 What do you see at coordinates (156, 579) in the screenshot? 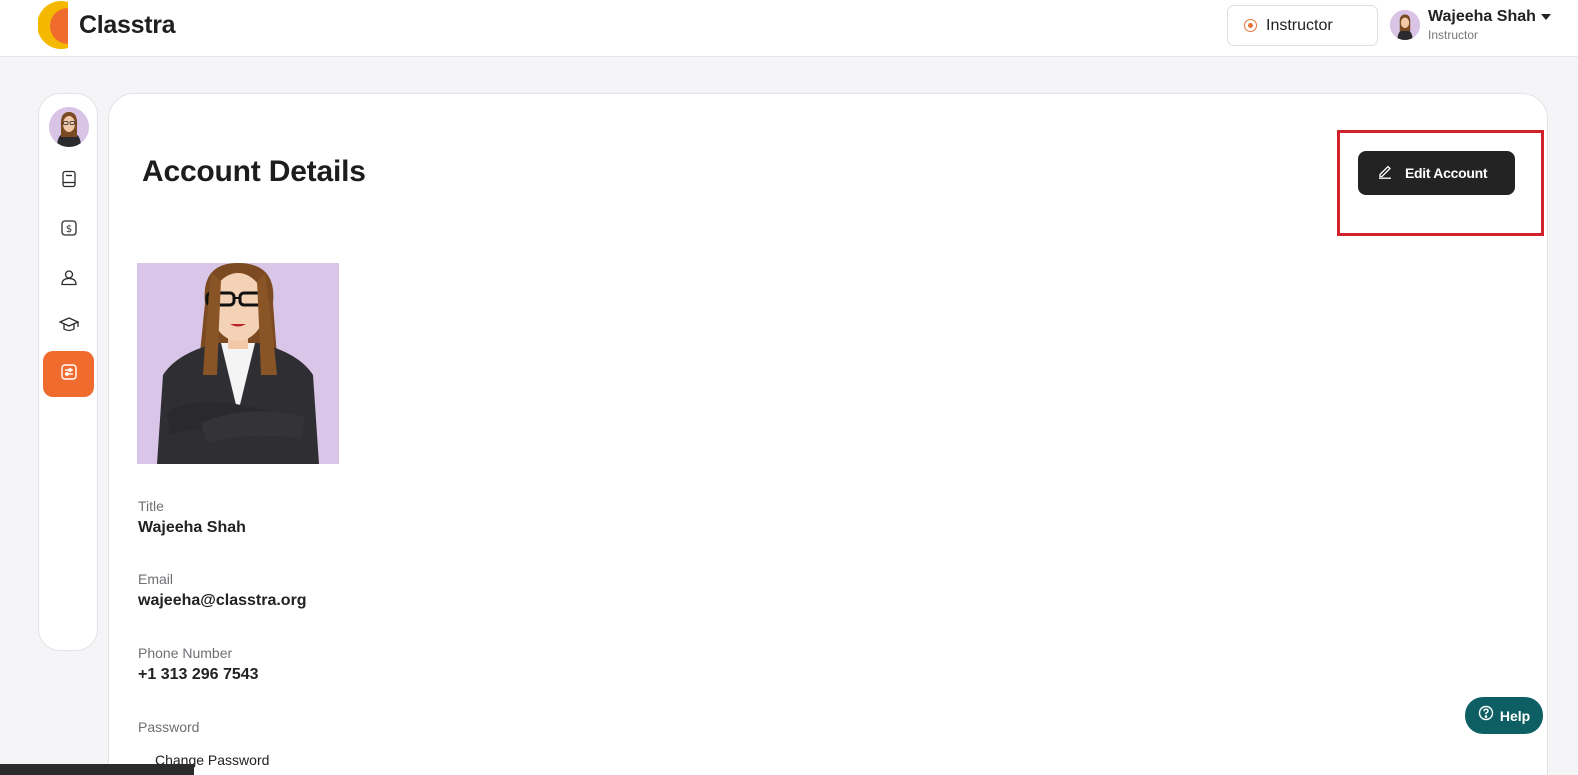
I see `email-label: Email` at bounding box center [156, 579].